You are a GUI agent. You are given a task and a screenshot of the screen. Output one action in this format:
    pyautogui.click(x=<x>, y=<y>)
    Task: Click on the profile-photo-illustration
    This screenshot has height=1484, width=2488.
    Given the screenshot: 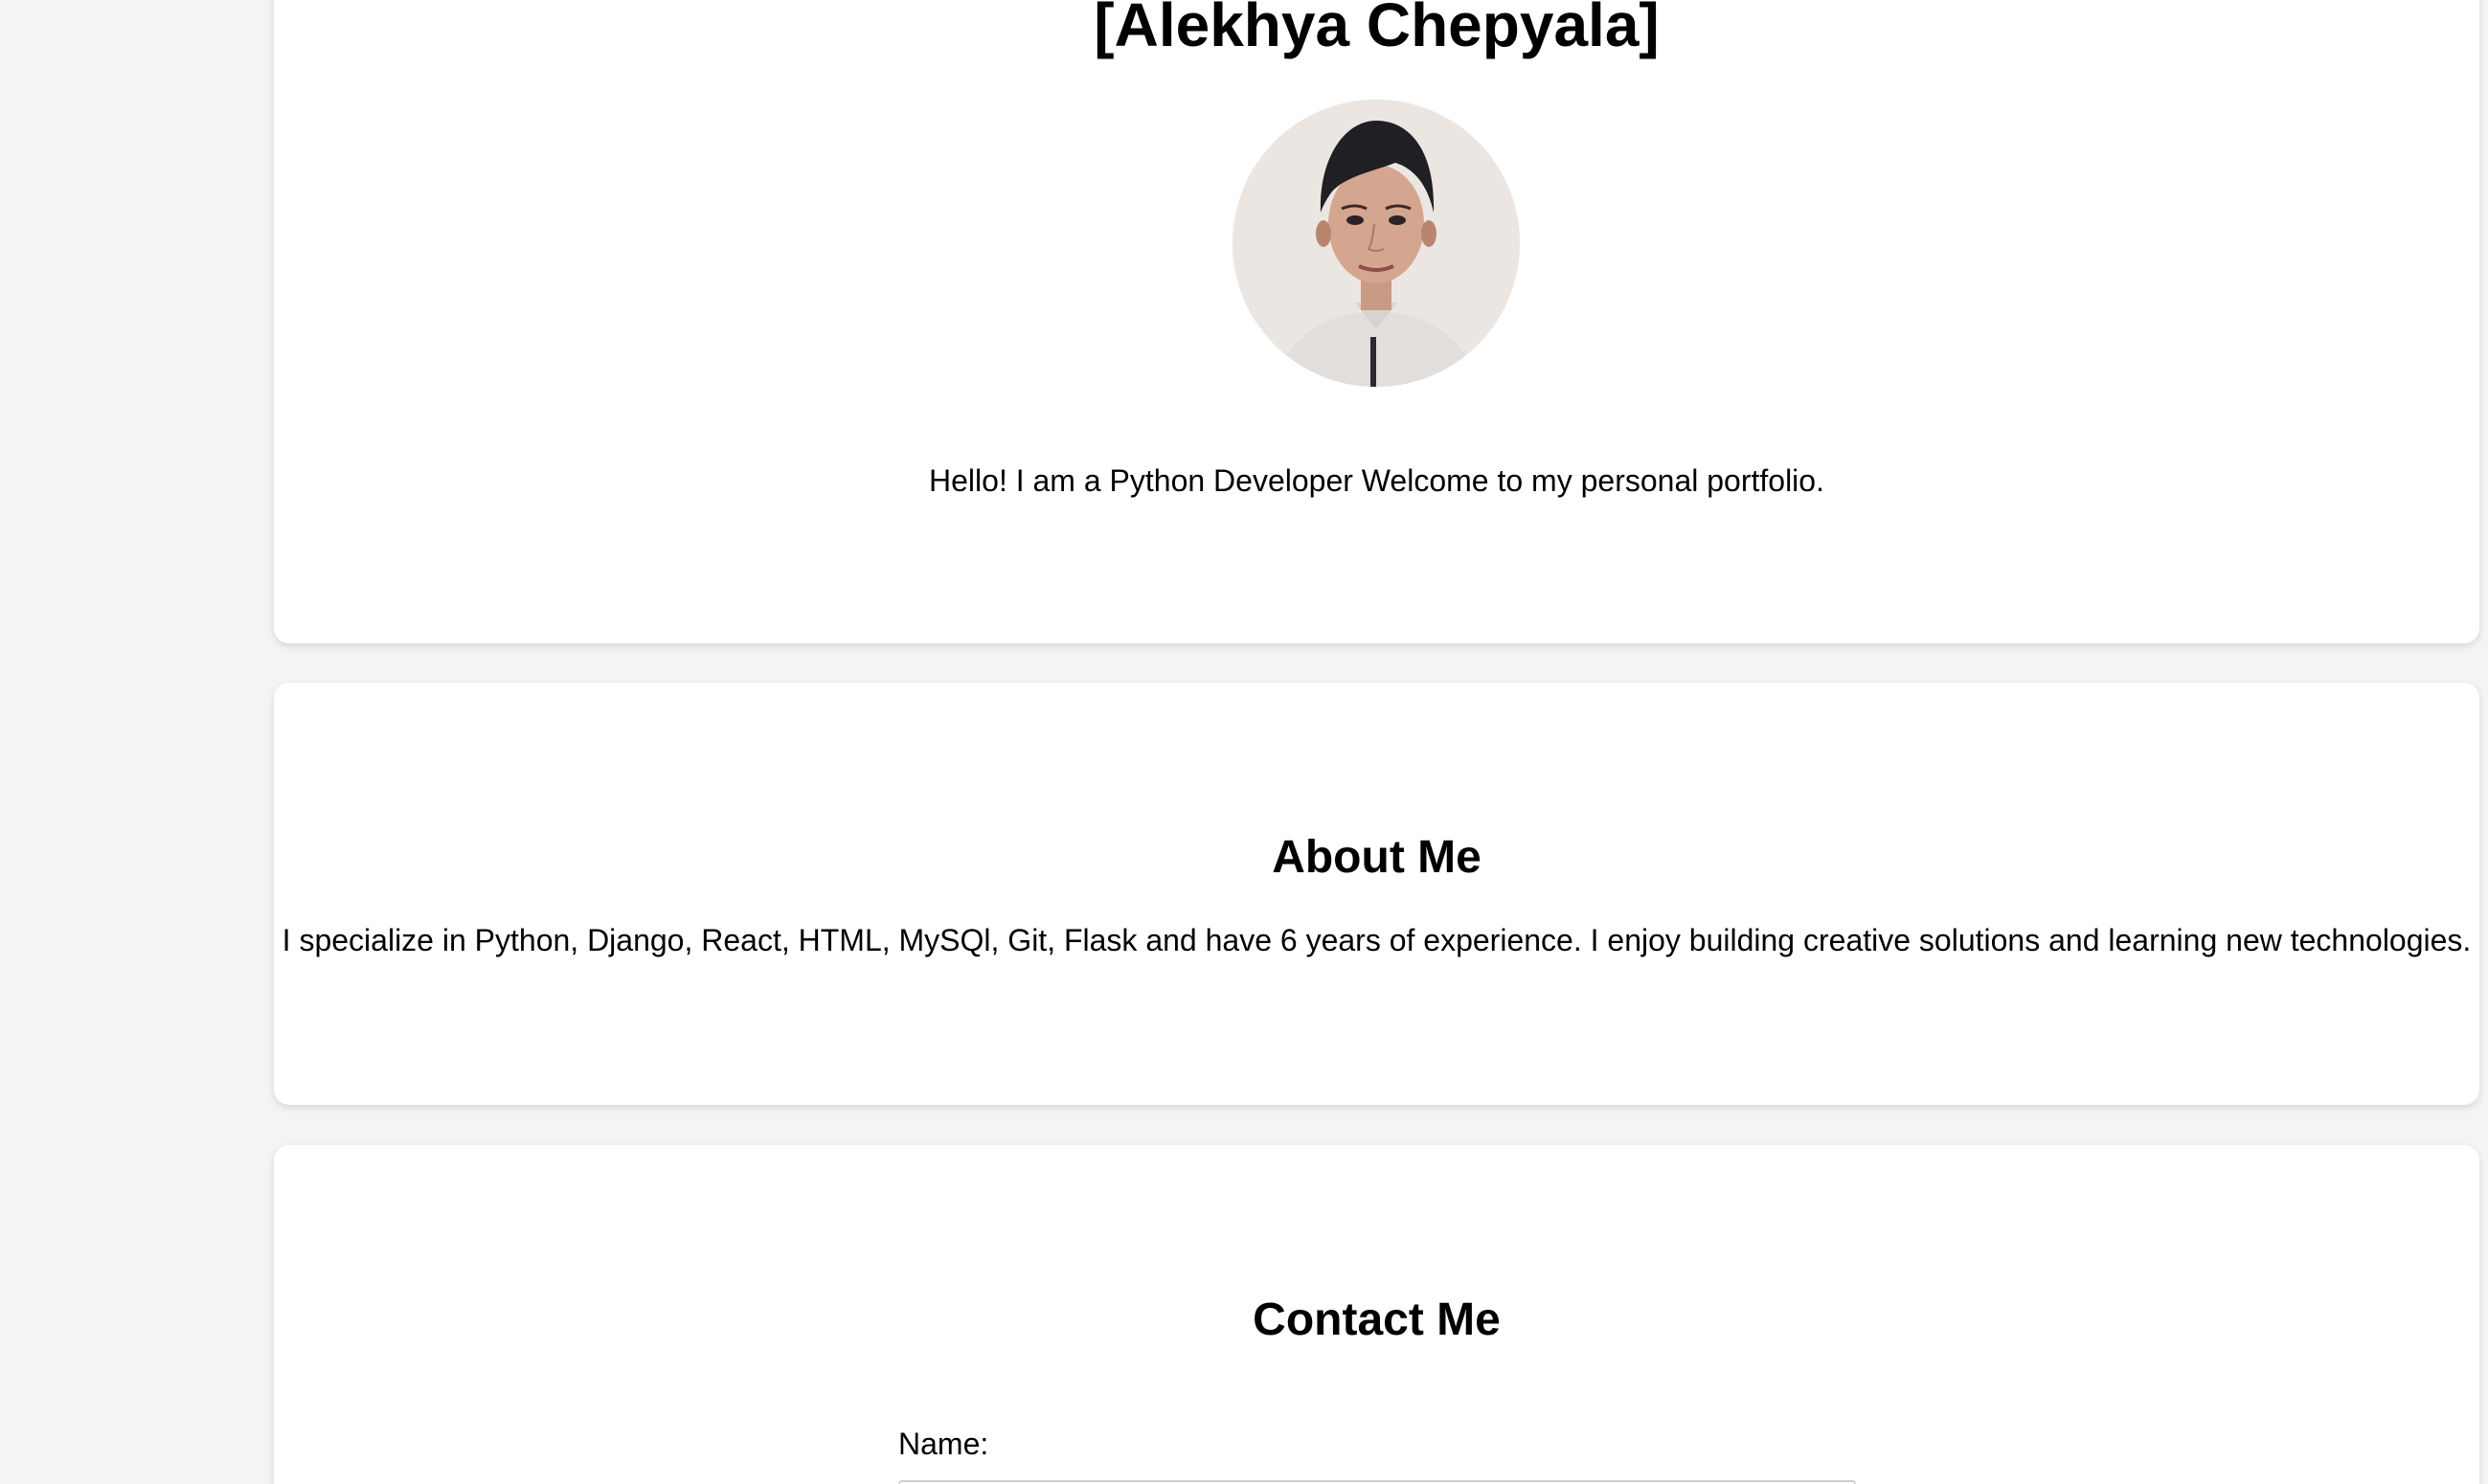 What is the action you would take?
    pyautogui.click(x=1376, y=243)
    